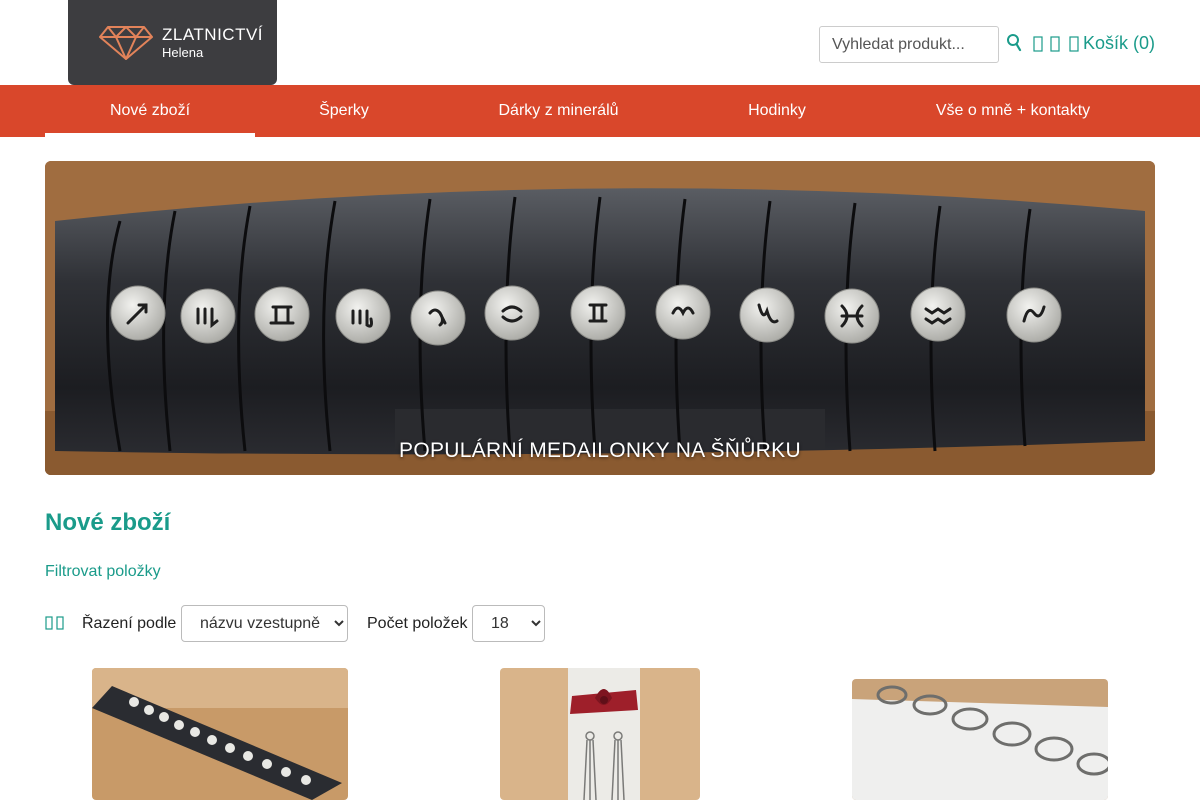  I want to click on nav-item-label: Hodinky, so click(777, 110).